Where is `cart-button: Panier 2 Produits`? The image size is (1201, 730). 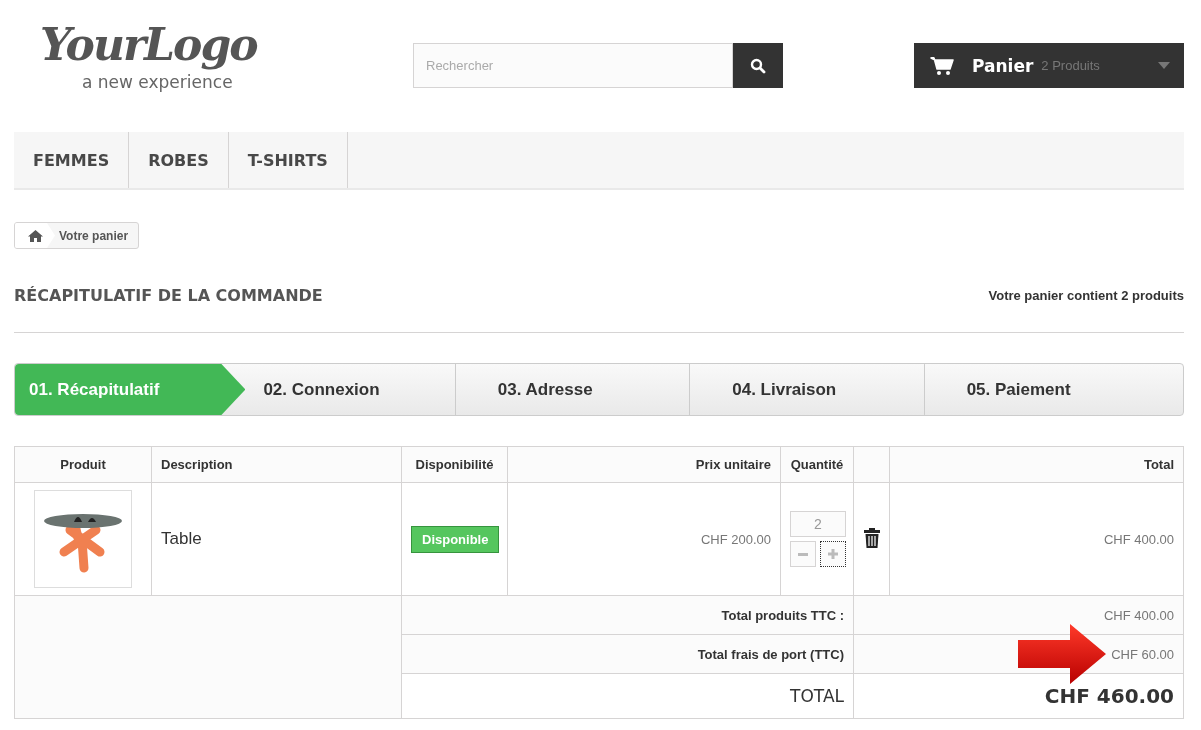 cart-button: Panier 2 Produits is located at coordinates (1049, 65).